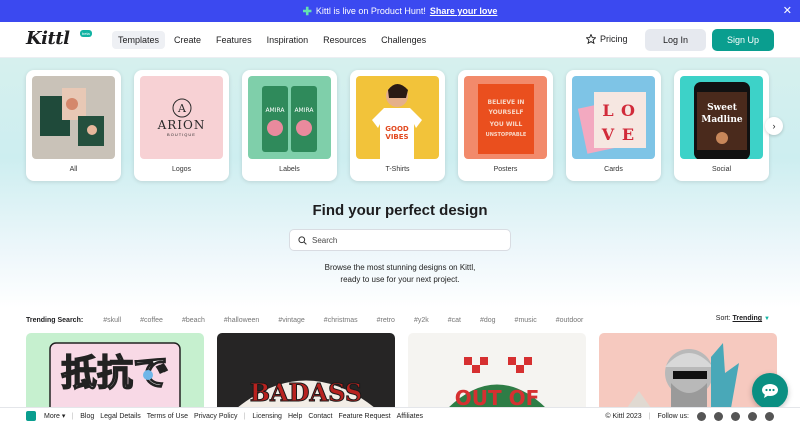 The image size is (800, 424). Describe the element at coordinates (120, 416) in the screenshot. I see `footer-link: Legal Details` at that location.